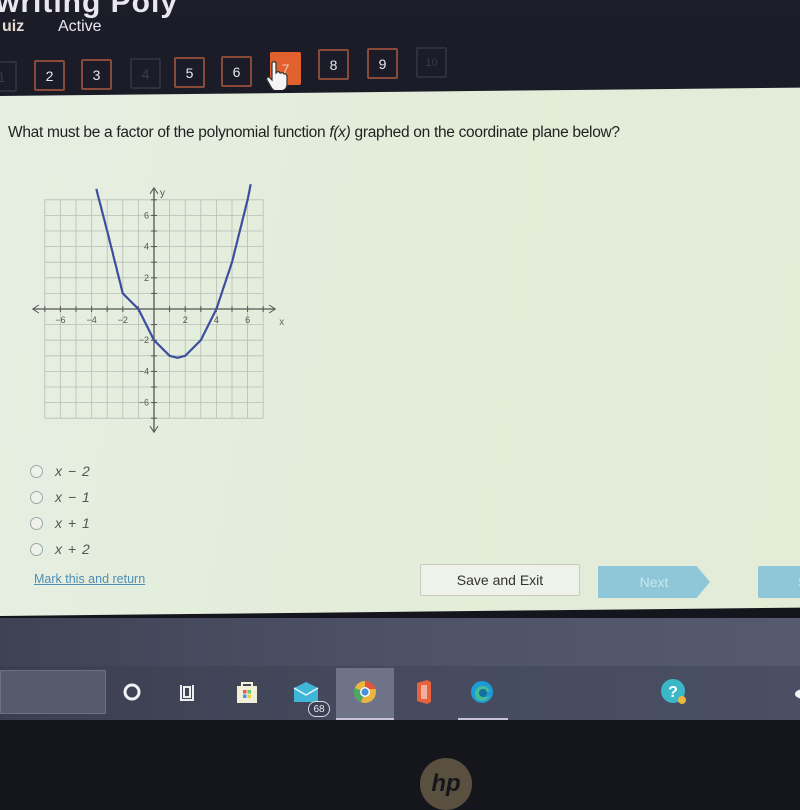 This screenshot has width=800, height=810. What do you see at coordinates (73, 549) in the screenshot?
I see `choice-label: x + 2` at bounding box center [73, 549].